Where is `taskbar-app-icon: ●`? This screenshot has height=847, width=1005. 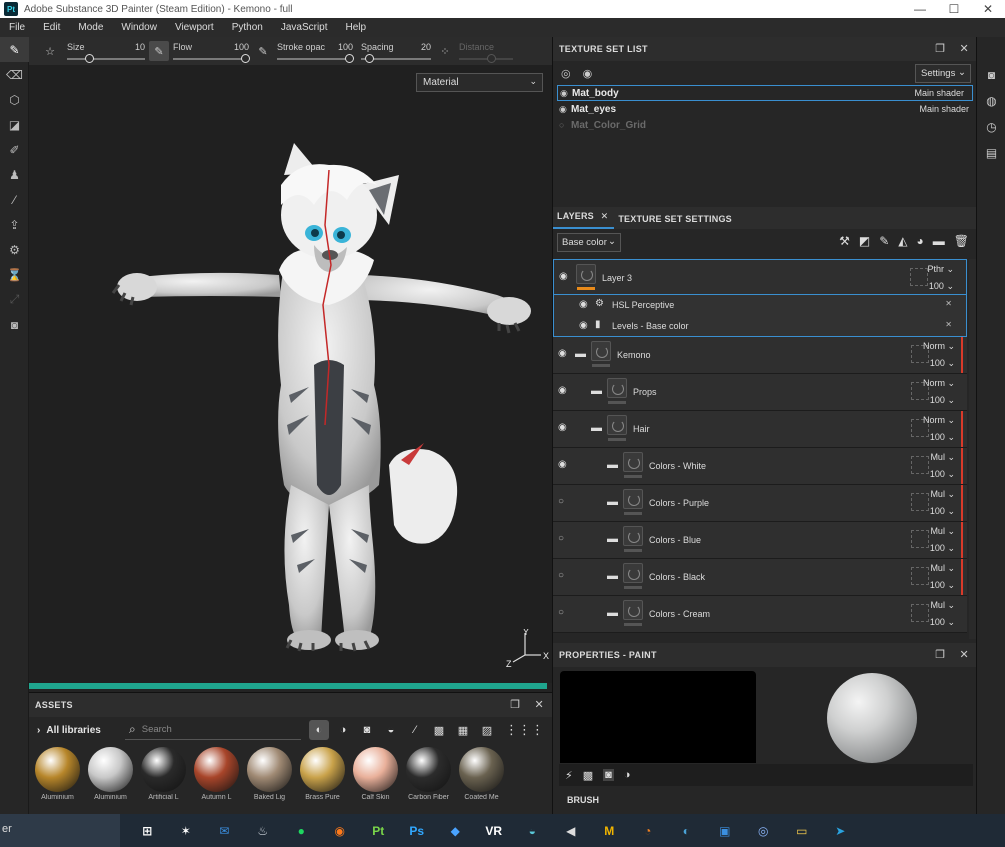
taskbar-app-icon: ● is located at coordinates (301, 830).